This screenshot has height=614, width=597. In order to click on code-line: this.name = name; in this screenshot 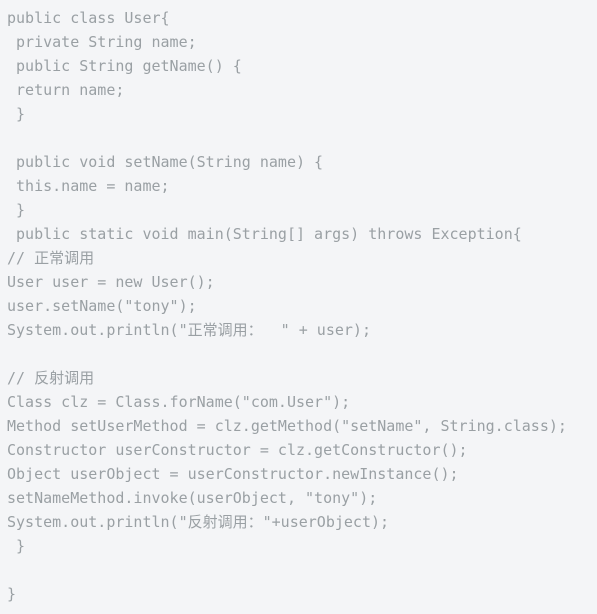, I will do `click(88, 186)`.